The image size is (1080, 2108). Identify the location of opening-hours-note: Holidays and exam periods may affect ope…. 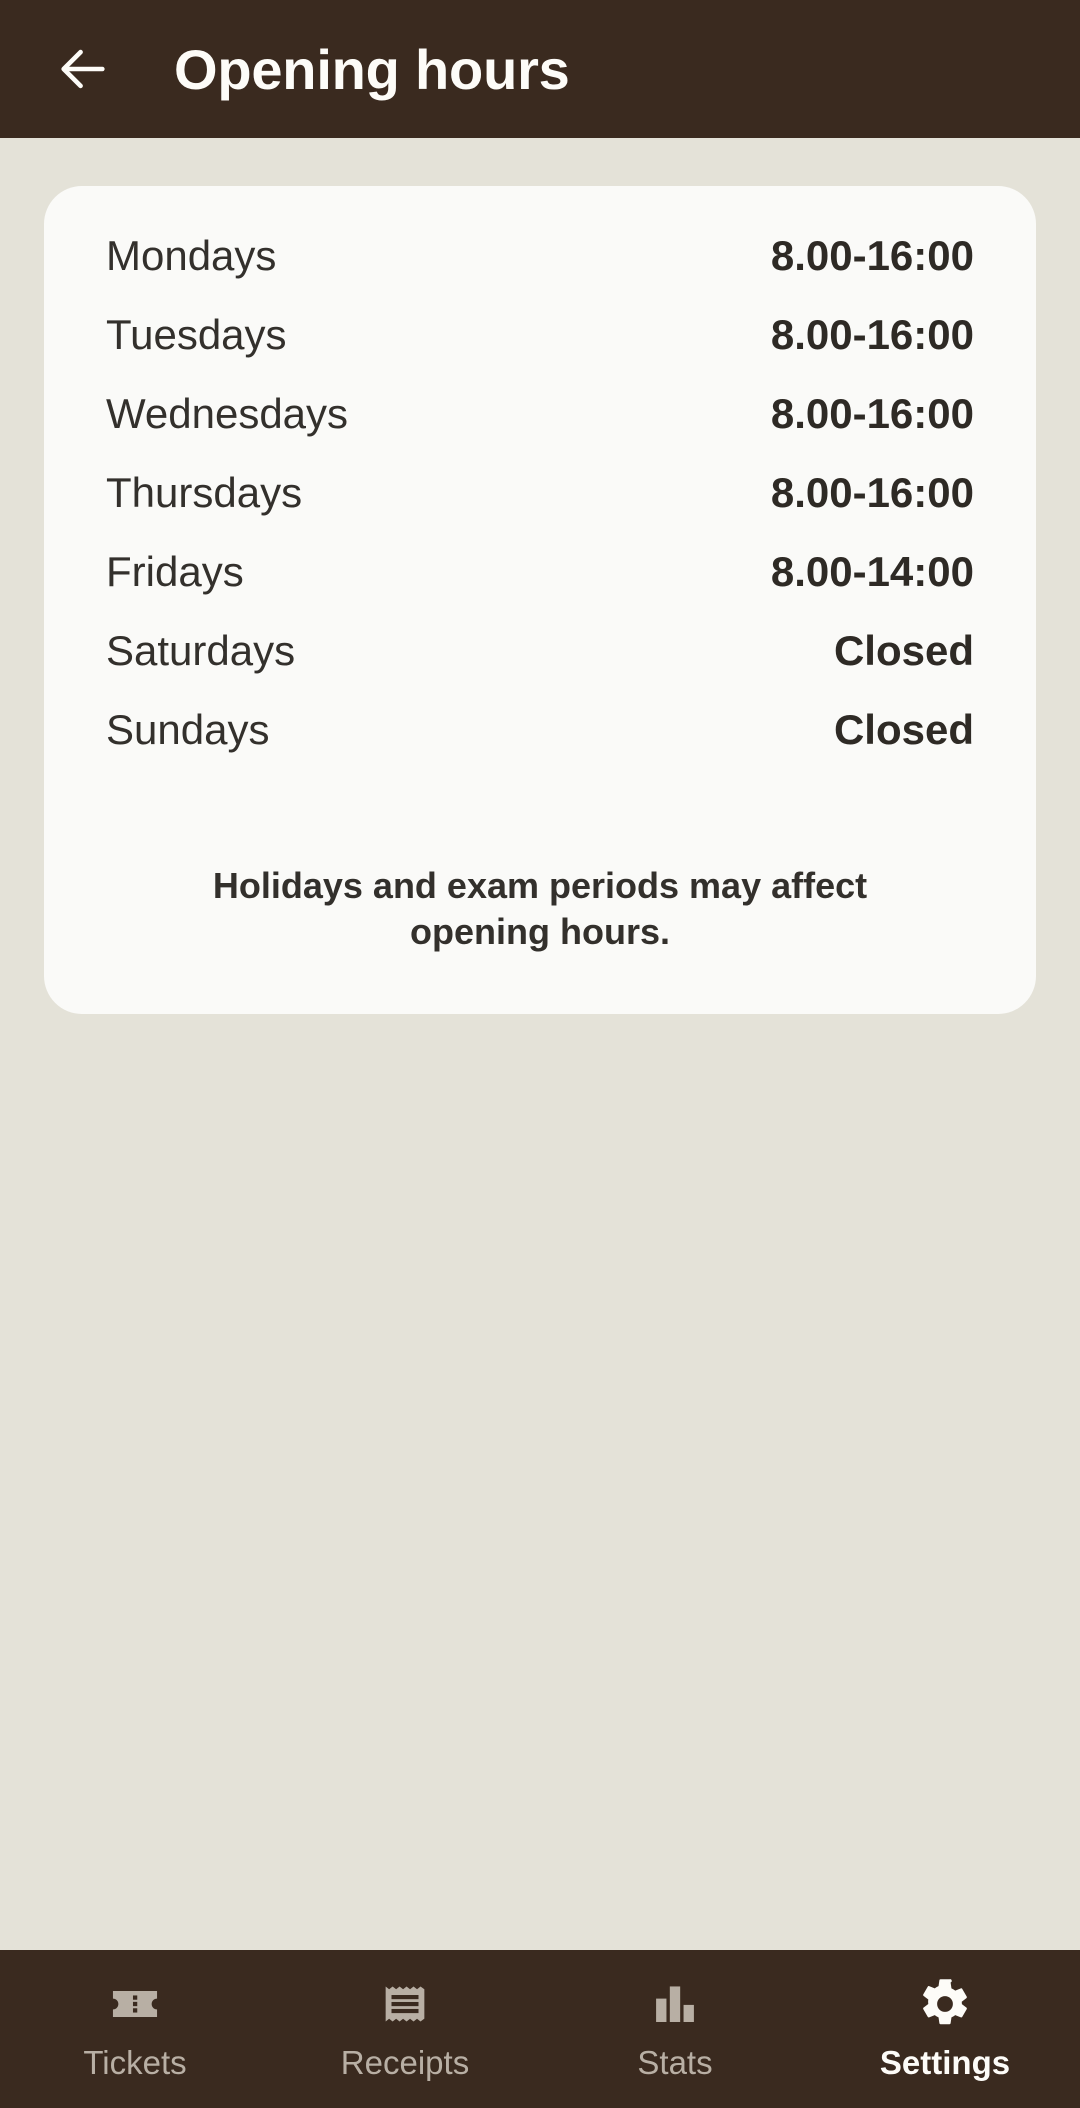
(540, 909).